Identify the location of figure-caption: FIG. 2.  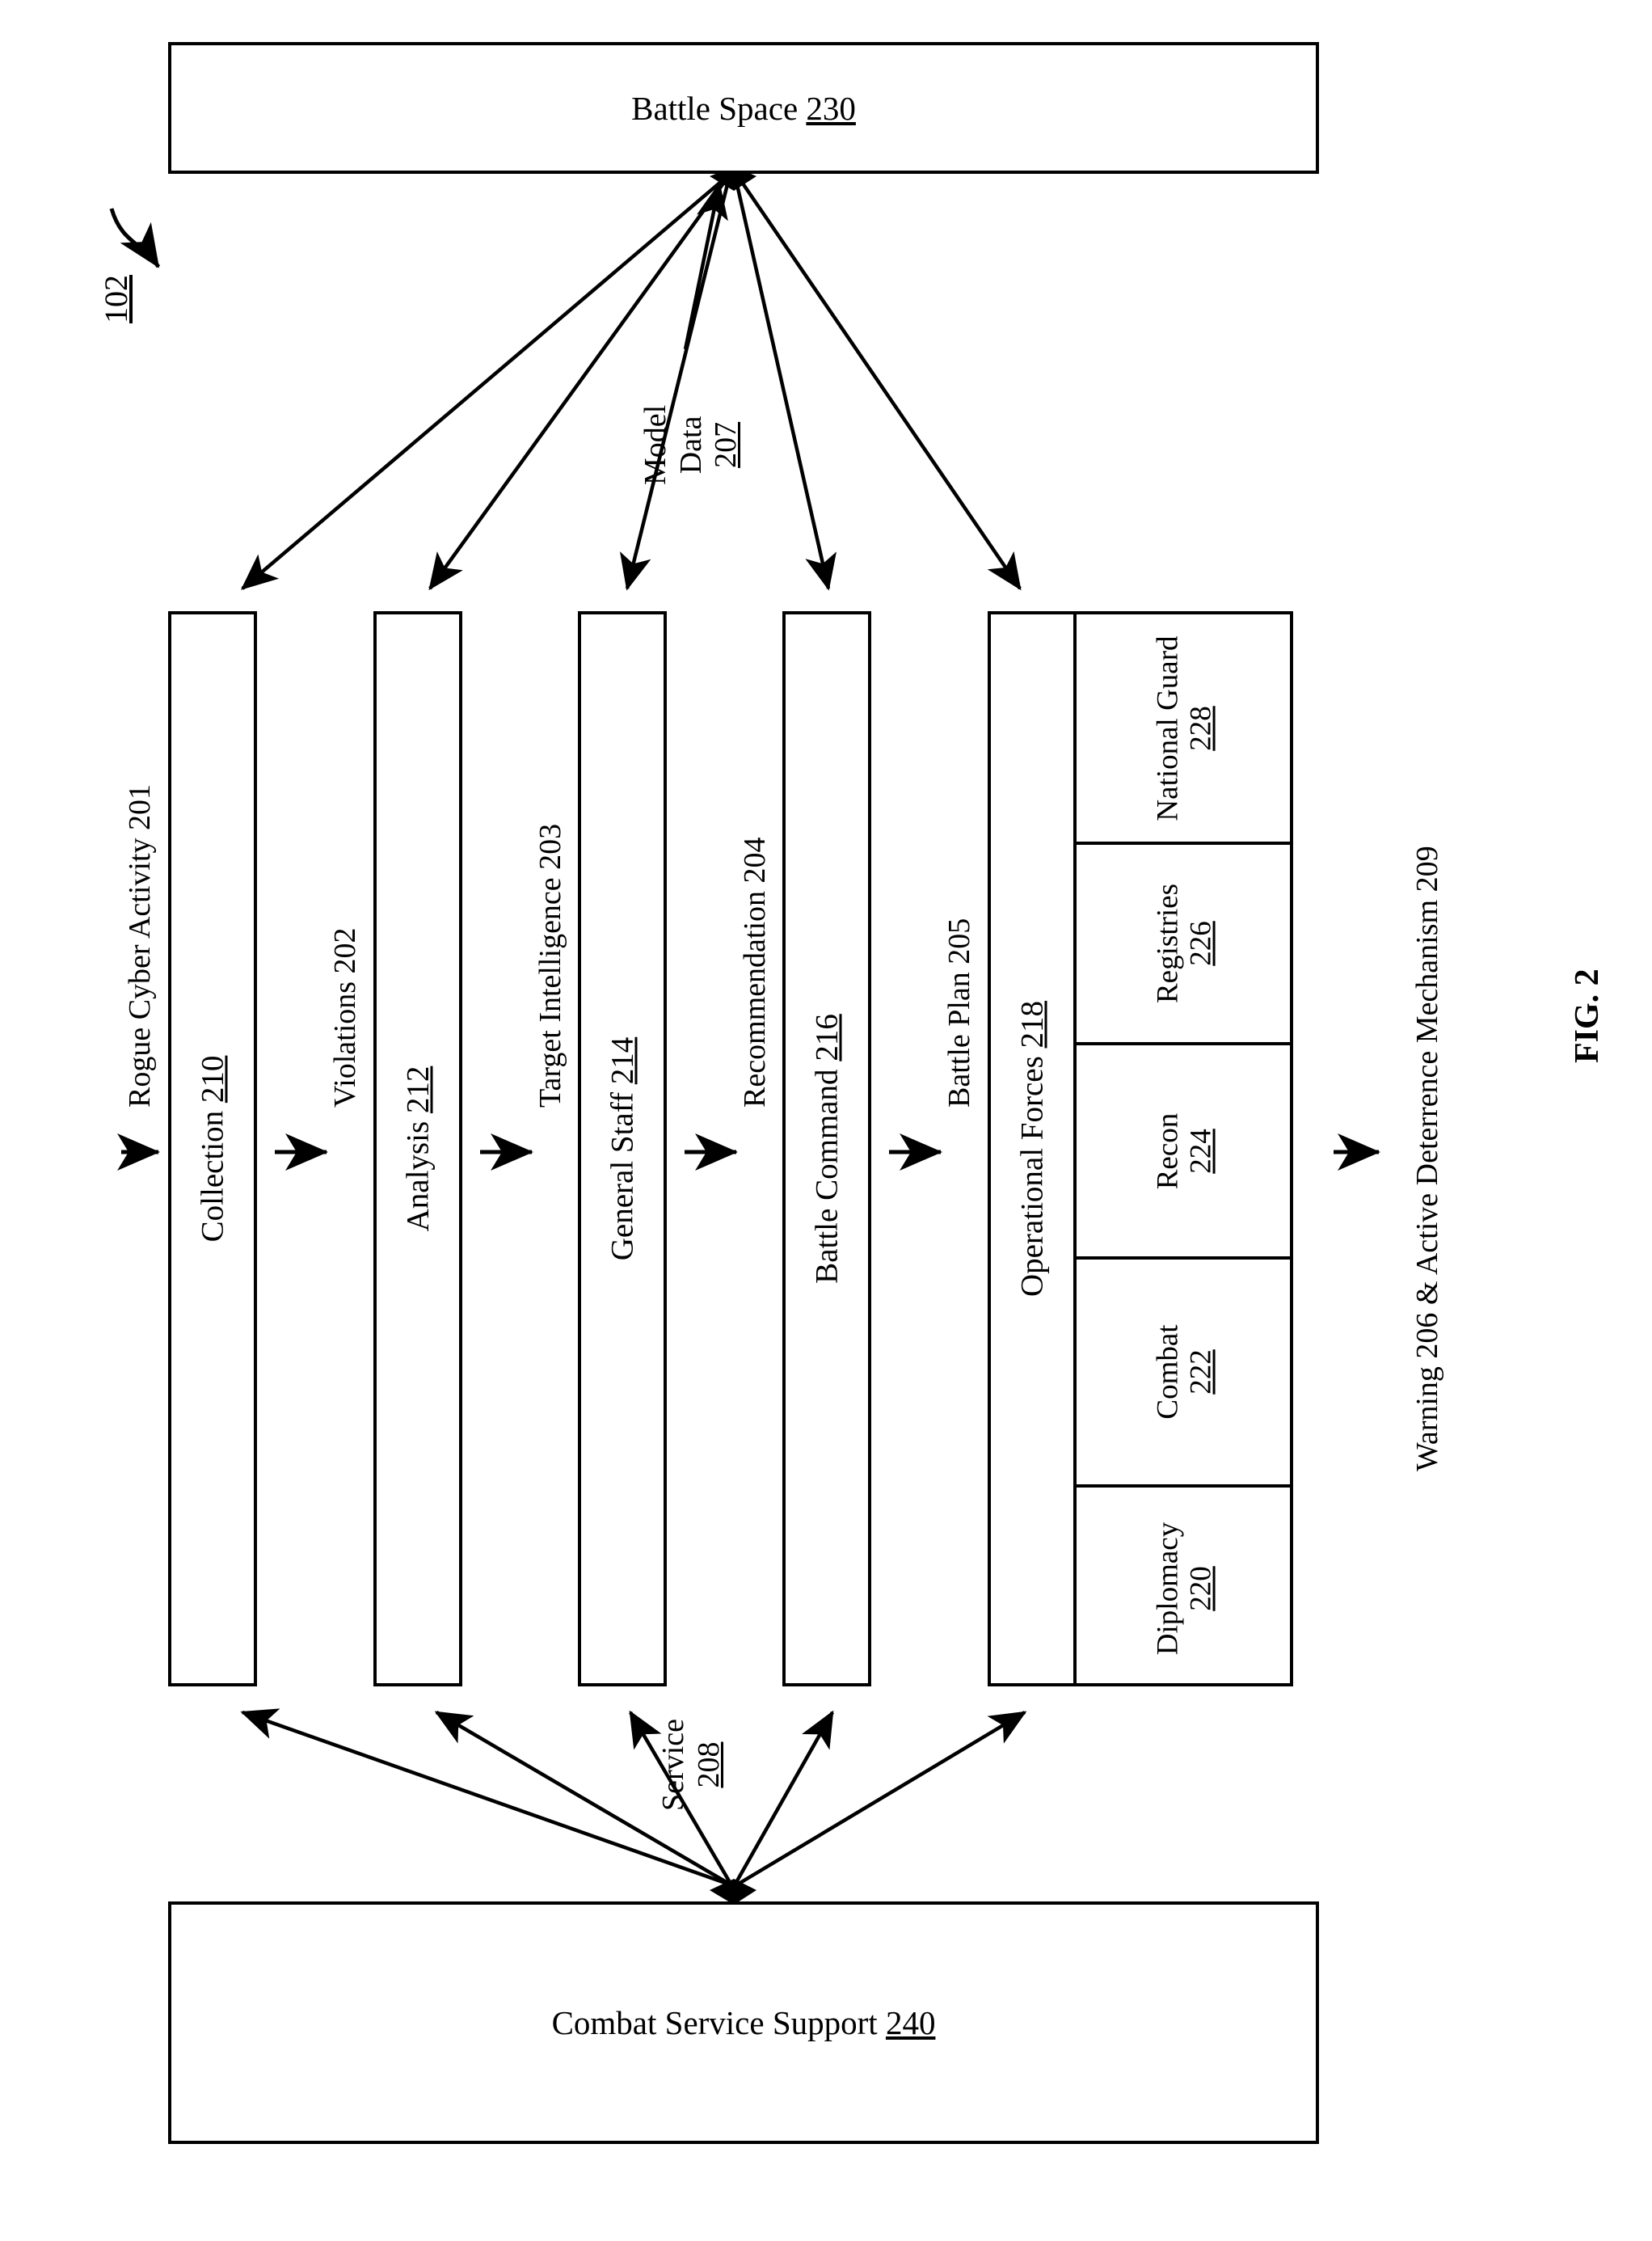
(1587, 1016).